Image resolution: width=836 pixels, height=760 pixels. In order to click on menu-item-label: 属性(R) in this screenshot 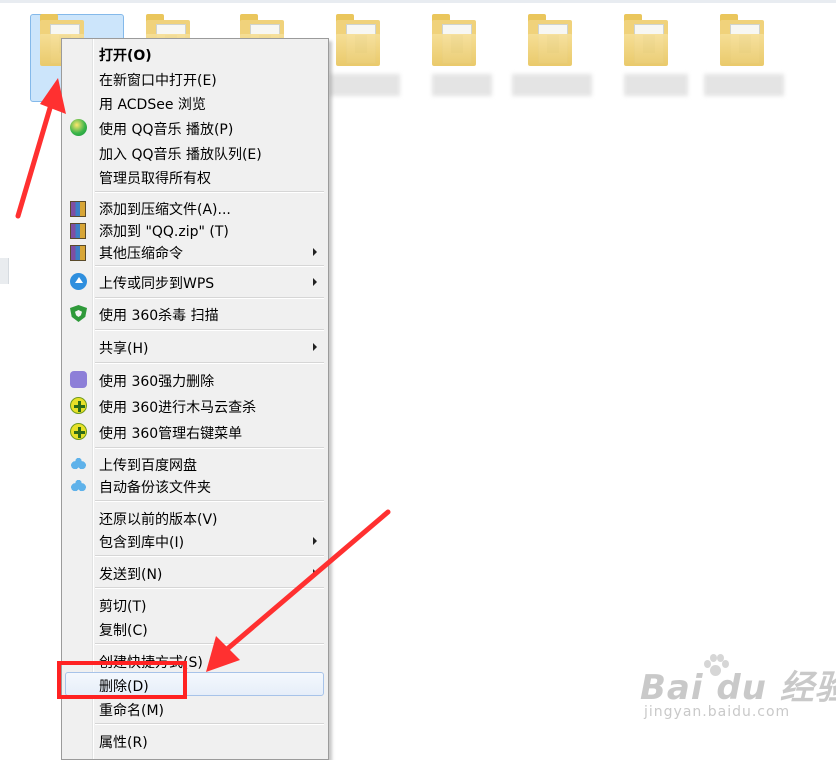, I will do `click(123, 743)`.